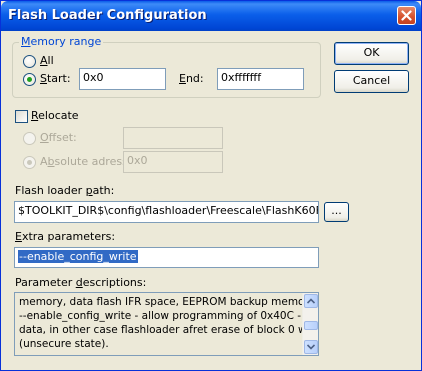 The height and width of the screenshot is (371, 422). Describe the element at coordinates (173, 162) in the screenshot. I see `absolute-address-input: 0x0` at that location.